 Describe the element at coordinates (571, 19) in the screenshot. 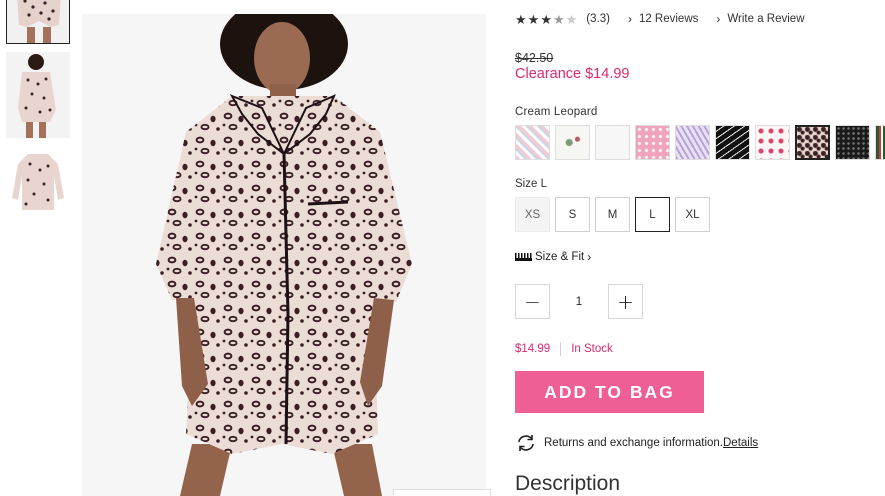

I see `star-empty-icon: ★` at that location.